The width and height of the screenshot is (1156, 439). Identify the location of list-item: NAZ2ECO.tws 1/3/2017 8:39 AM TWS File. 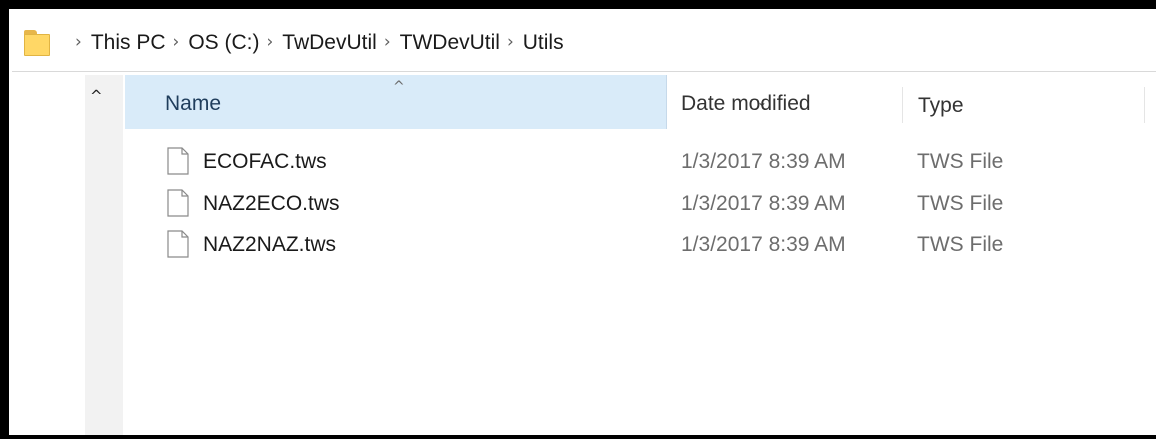
(640, 205).